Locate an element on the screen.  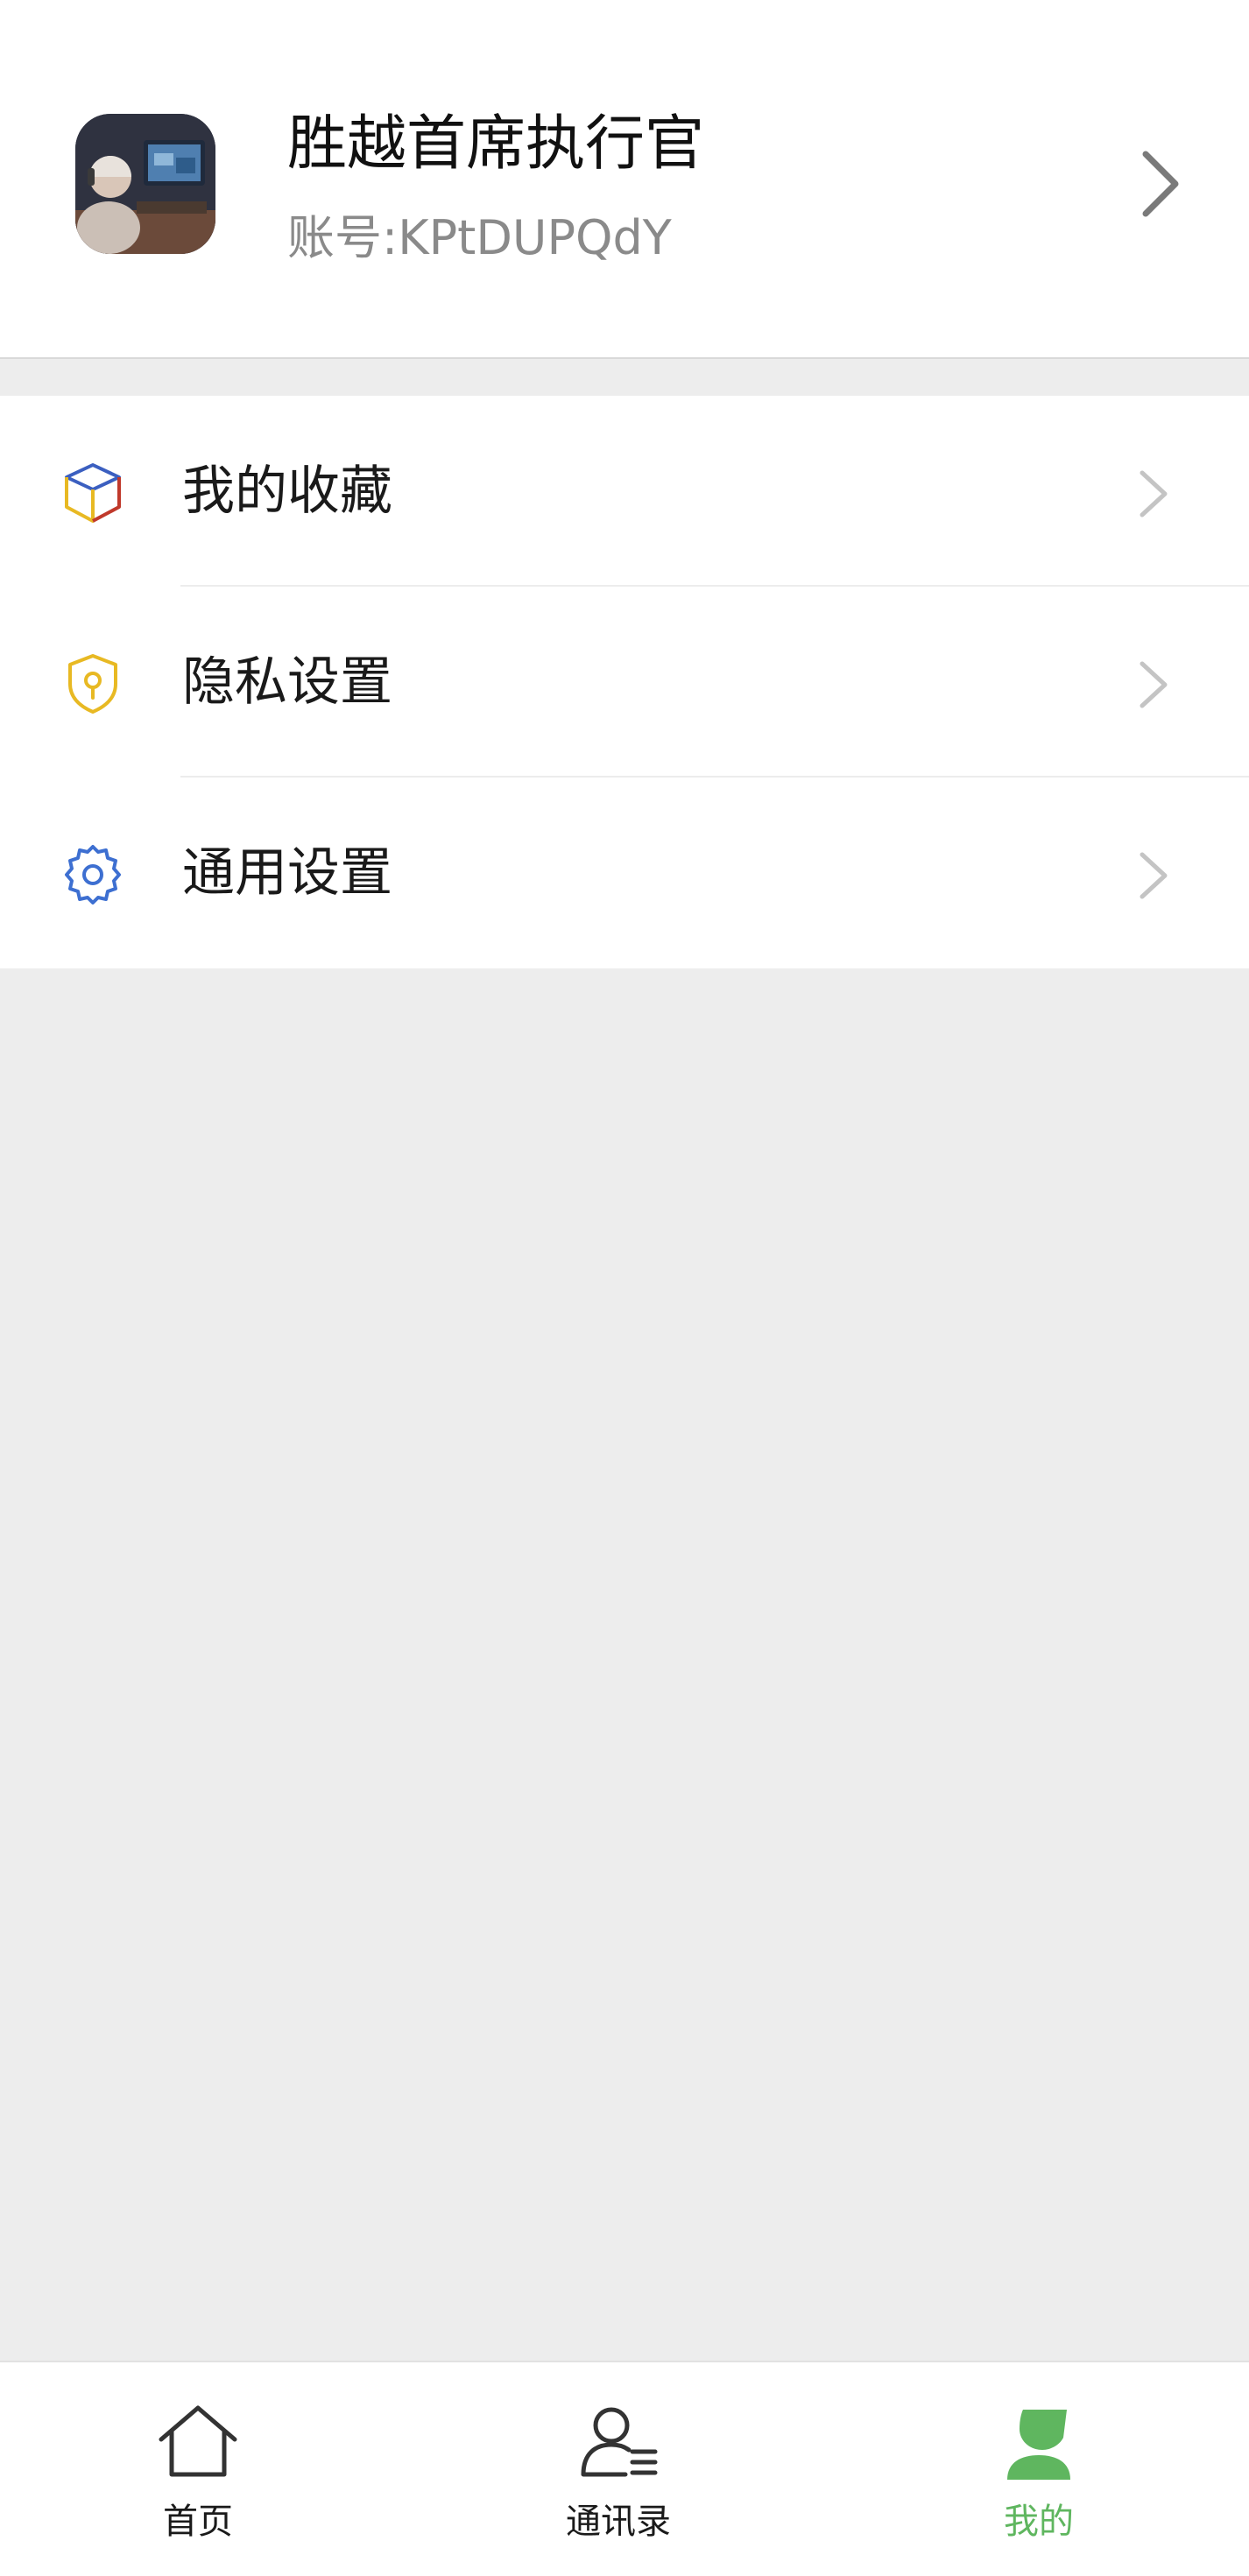
contacts-icon is located at coordinates (619, 2442).